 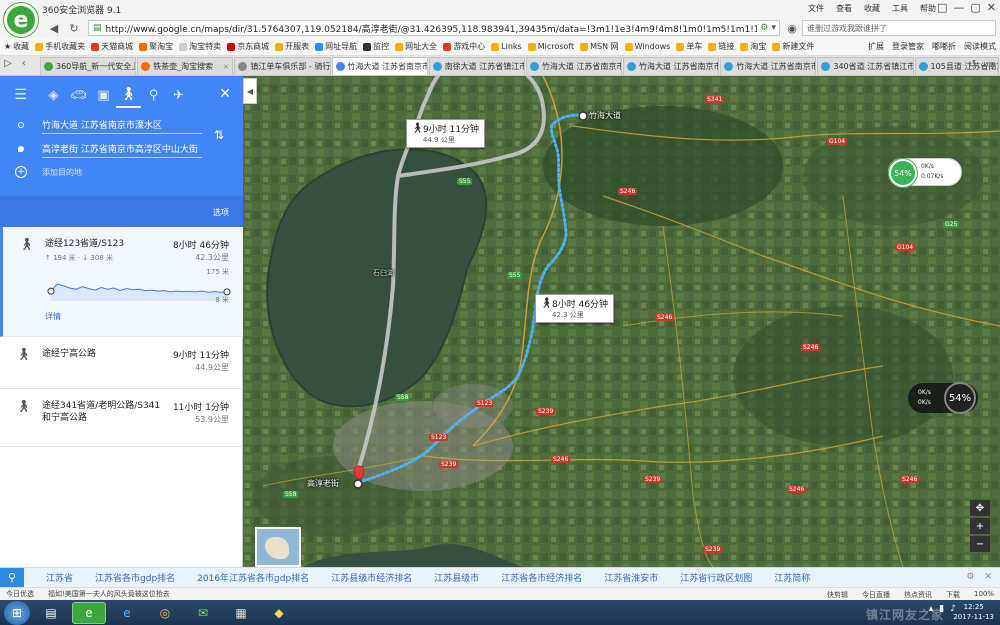 What do you see at coordinates (980, 544) in the screenshot?
I see `zoom-out-button: −` at bounding box center [980, 544].